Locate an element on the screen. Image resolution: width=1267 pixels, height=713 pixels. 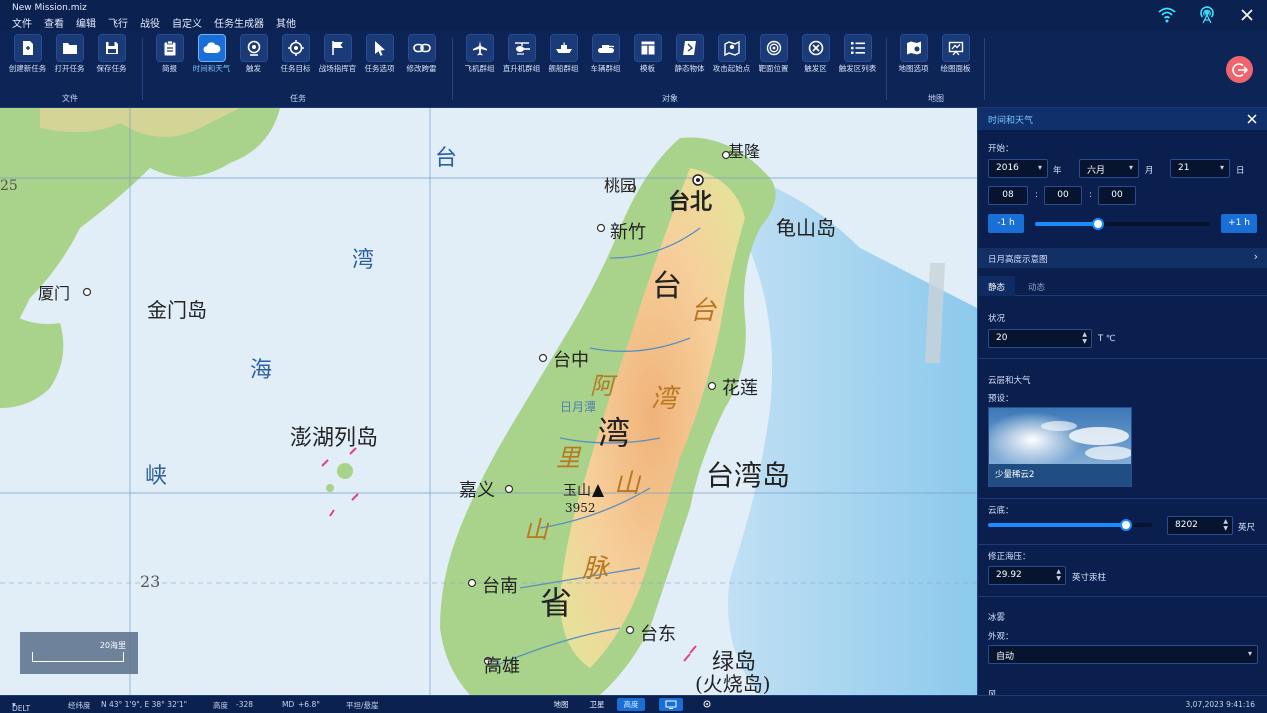
menu-view: 查看 is located at coordinates (54, 22).